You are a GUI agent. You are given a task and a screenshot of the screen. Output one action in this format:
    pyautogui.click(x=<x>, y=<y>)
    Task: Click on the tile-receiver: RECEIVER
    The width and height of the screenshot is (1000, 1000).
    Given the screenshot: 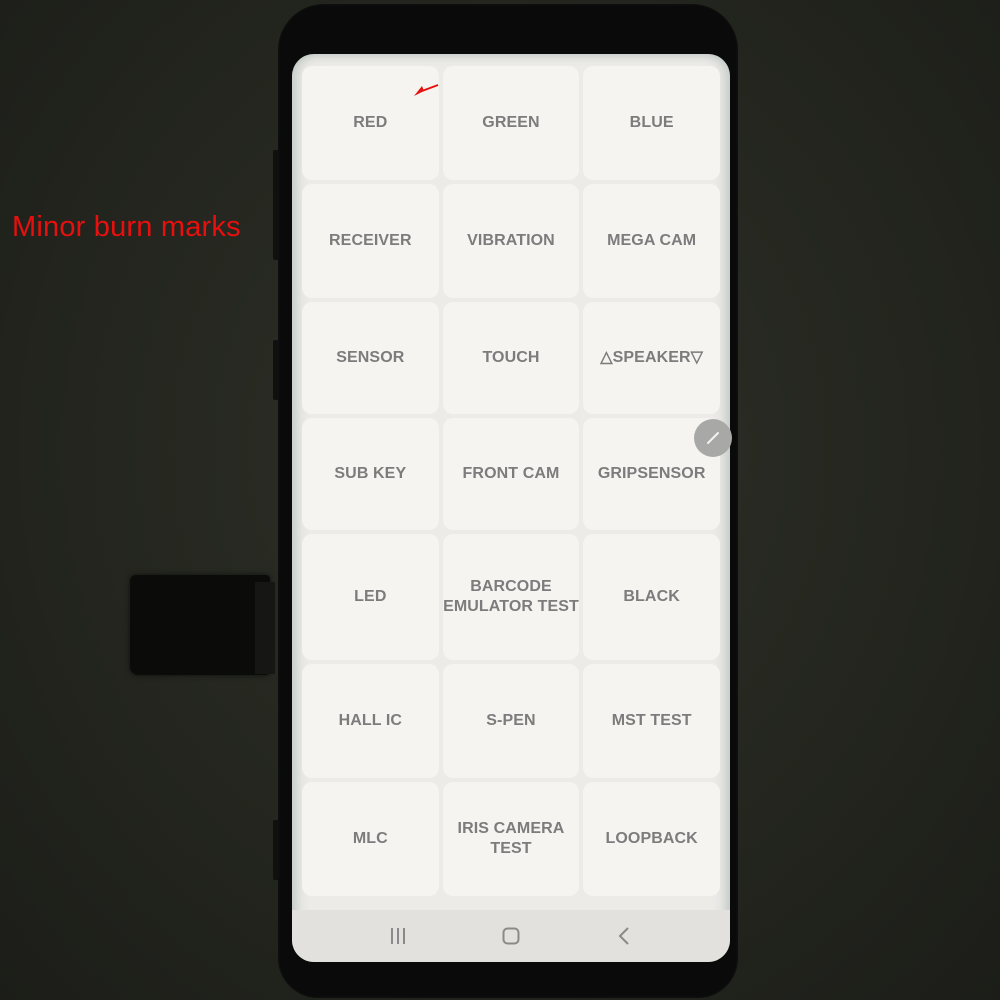 What is the action you would take?
    pyautogui.click(x=370, y=241)
    